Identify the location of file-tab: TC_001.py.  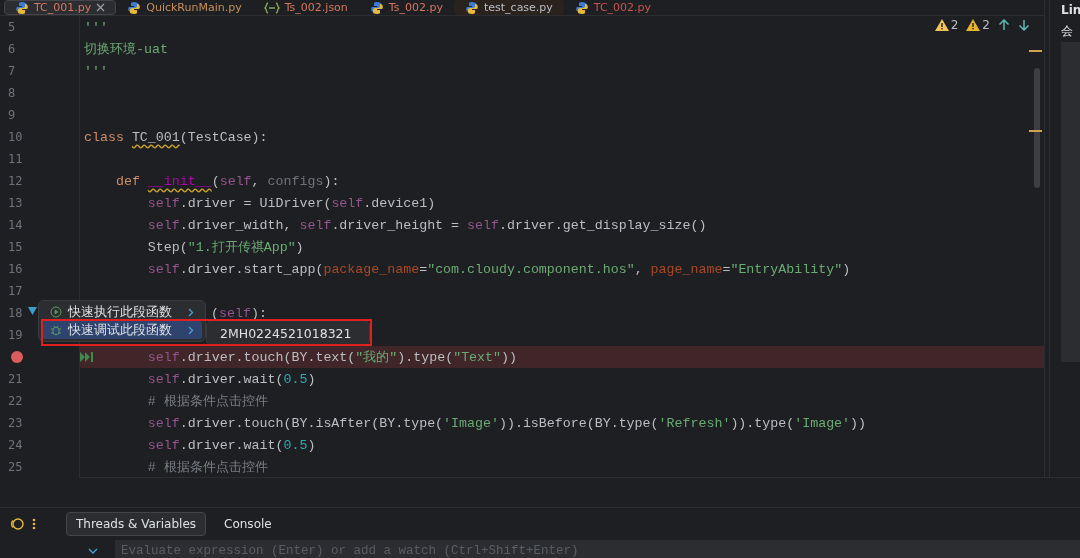
(60, 7).